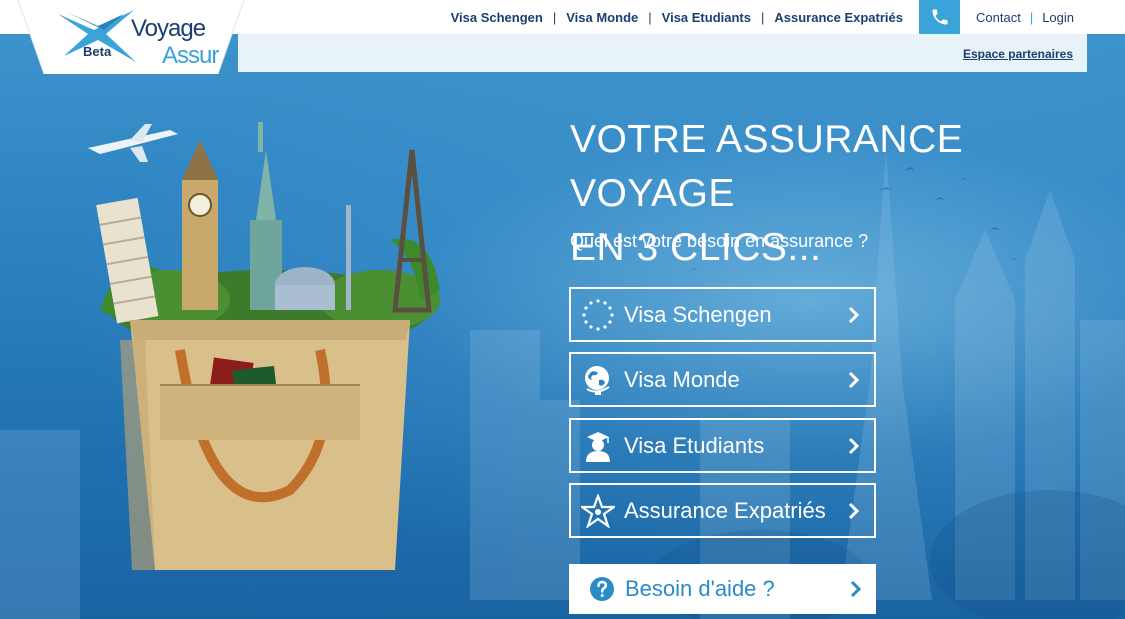  I want to click on hero-headline-line1: VOTRE ASSURANCE VOYAGE, so click(767, 166).